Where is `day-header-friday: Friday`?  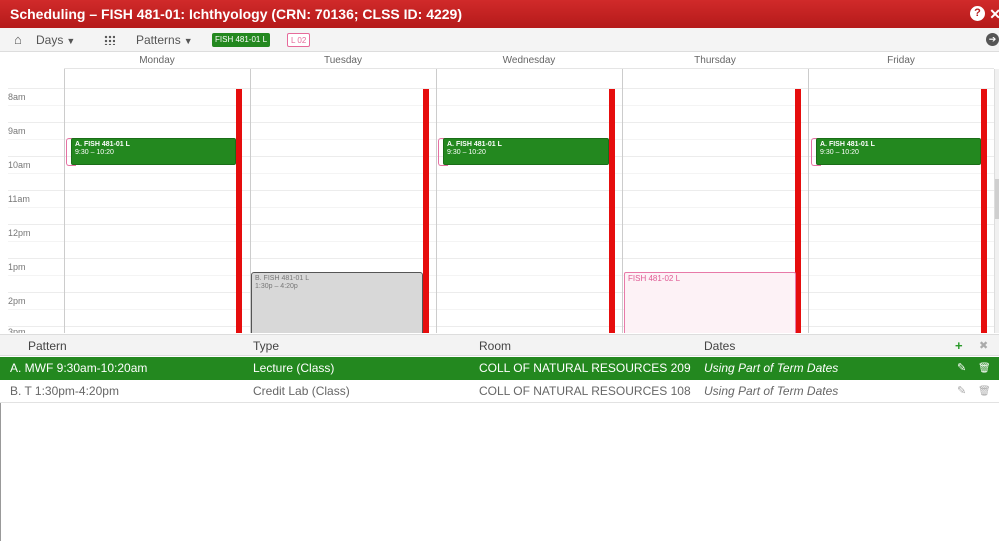 day-header-friday: Friday is located at coordinates (901, 61).